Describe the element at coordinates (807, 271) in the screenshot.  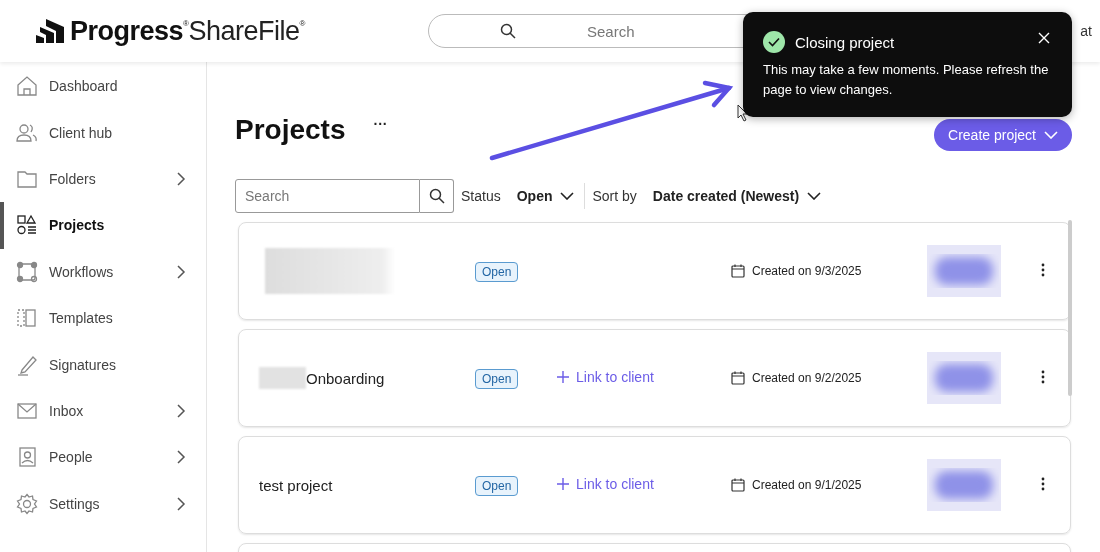
I see `created-date: Created on 9/3/2025` at that location.